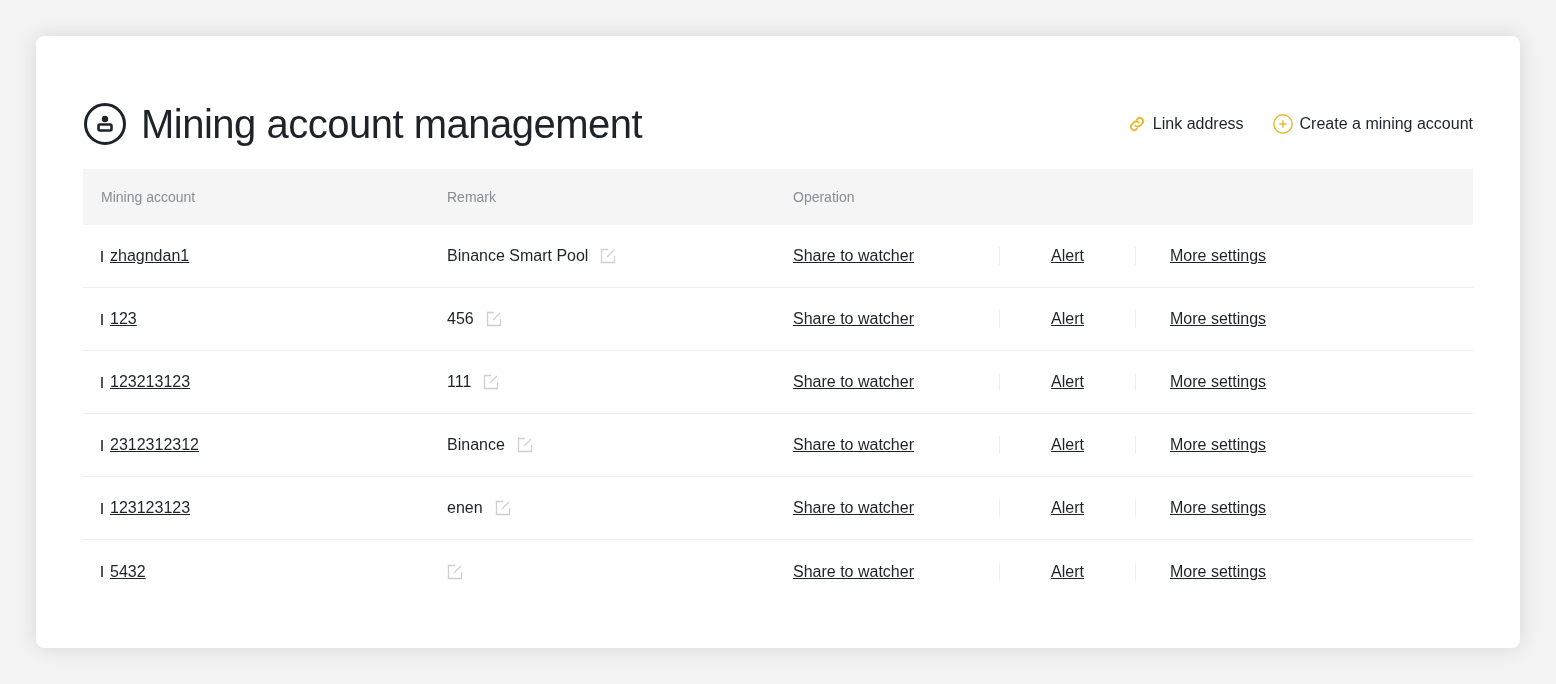 This screenshot has height=684, width=1556. What do you see at coordinates (476, 445) in the screenshot?
I see `remark-text: Binance` at bounding box center [476, 445].